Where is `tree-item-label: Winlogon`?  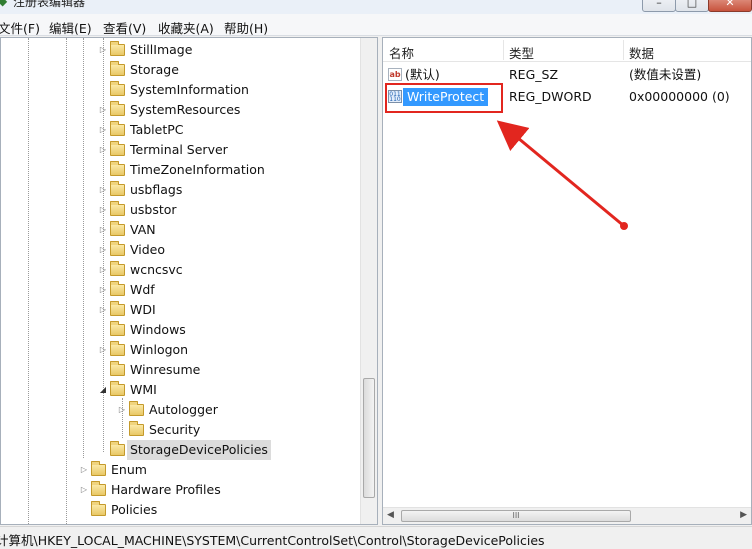
tree-item-label: Winlogon is located at coordinates (159, 349).